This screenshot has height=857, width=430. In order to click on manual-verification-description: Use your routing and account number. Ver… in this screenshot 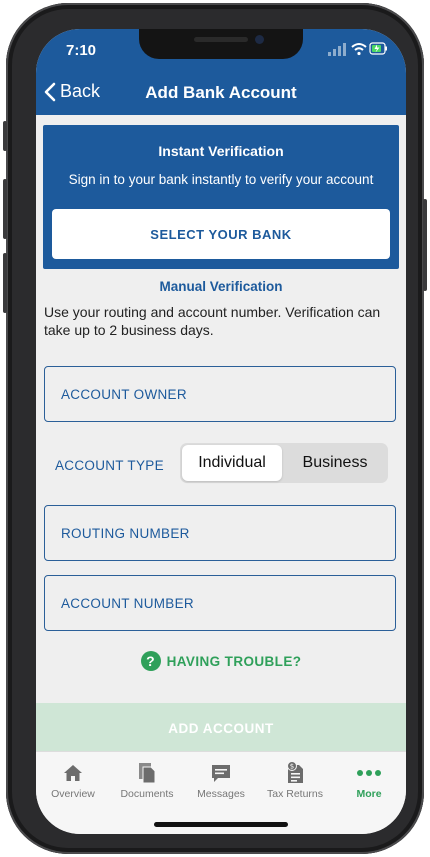, I will do `click(212, 321)`.